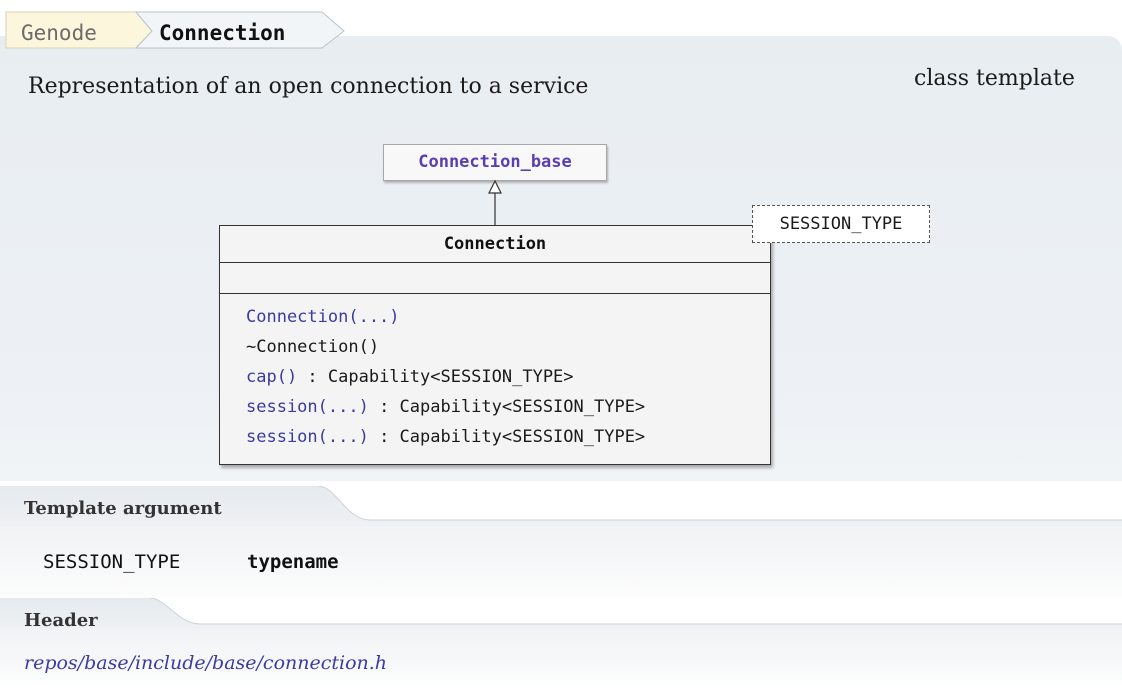 The height and width of the screenshot is (689, 1122). I want to click on breadcrumb-current: Connection, so click(222, 33).